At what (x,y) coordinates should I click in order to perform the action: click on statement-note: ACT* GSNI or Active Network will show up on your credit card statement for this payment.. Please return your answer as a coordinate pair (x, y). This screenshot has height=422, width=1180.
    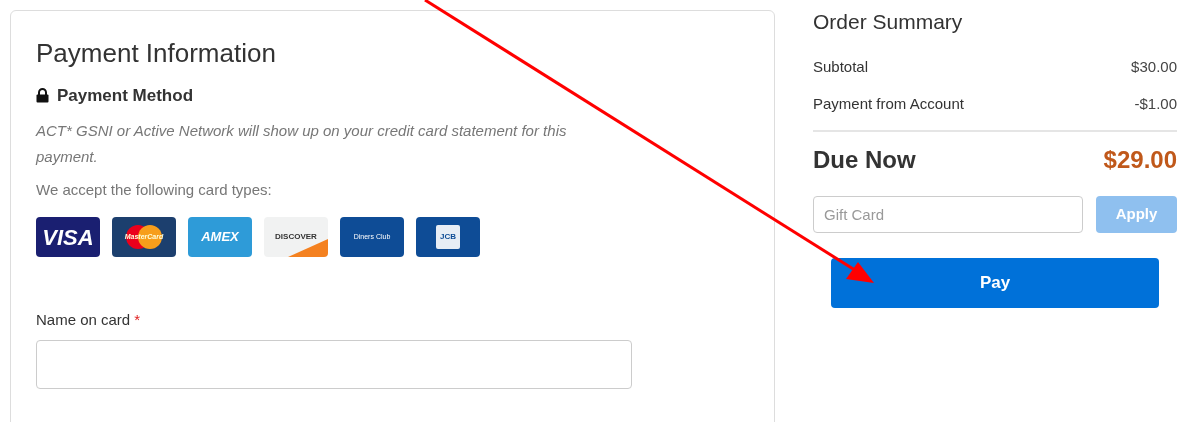
    Looking at the image, I should click on (302, 143).